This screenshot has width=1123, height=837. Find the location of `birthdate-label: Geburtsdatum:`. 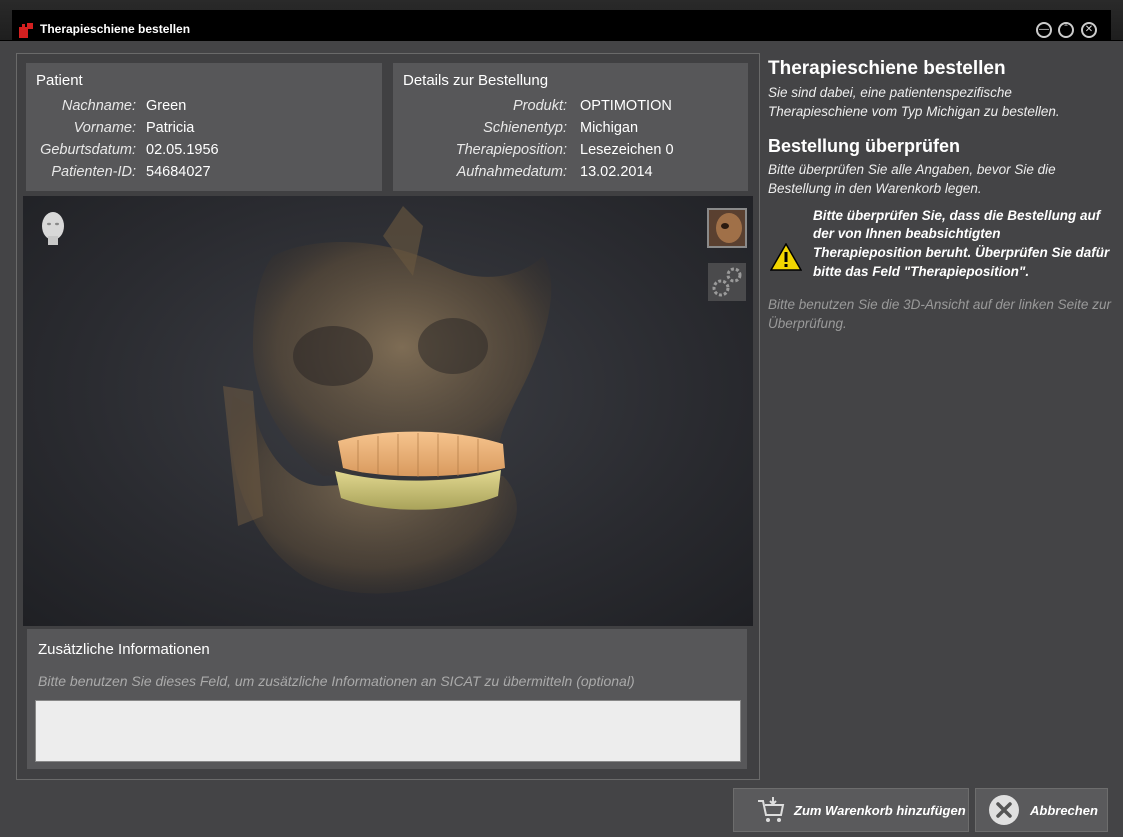

birthdate-label: Geburtsdatum: is located at coordinates (88, 150).